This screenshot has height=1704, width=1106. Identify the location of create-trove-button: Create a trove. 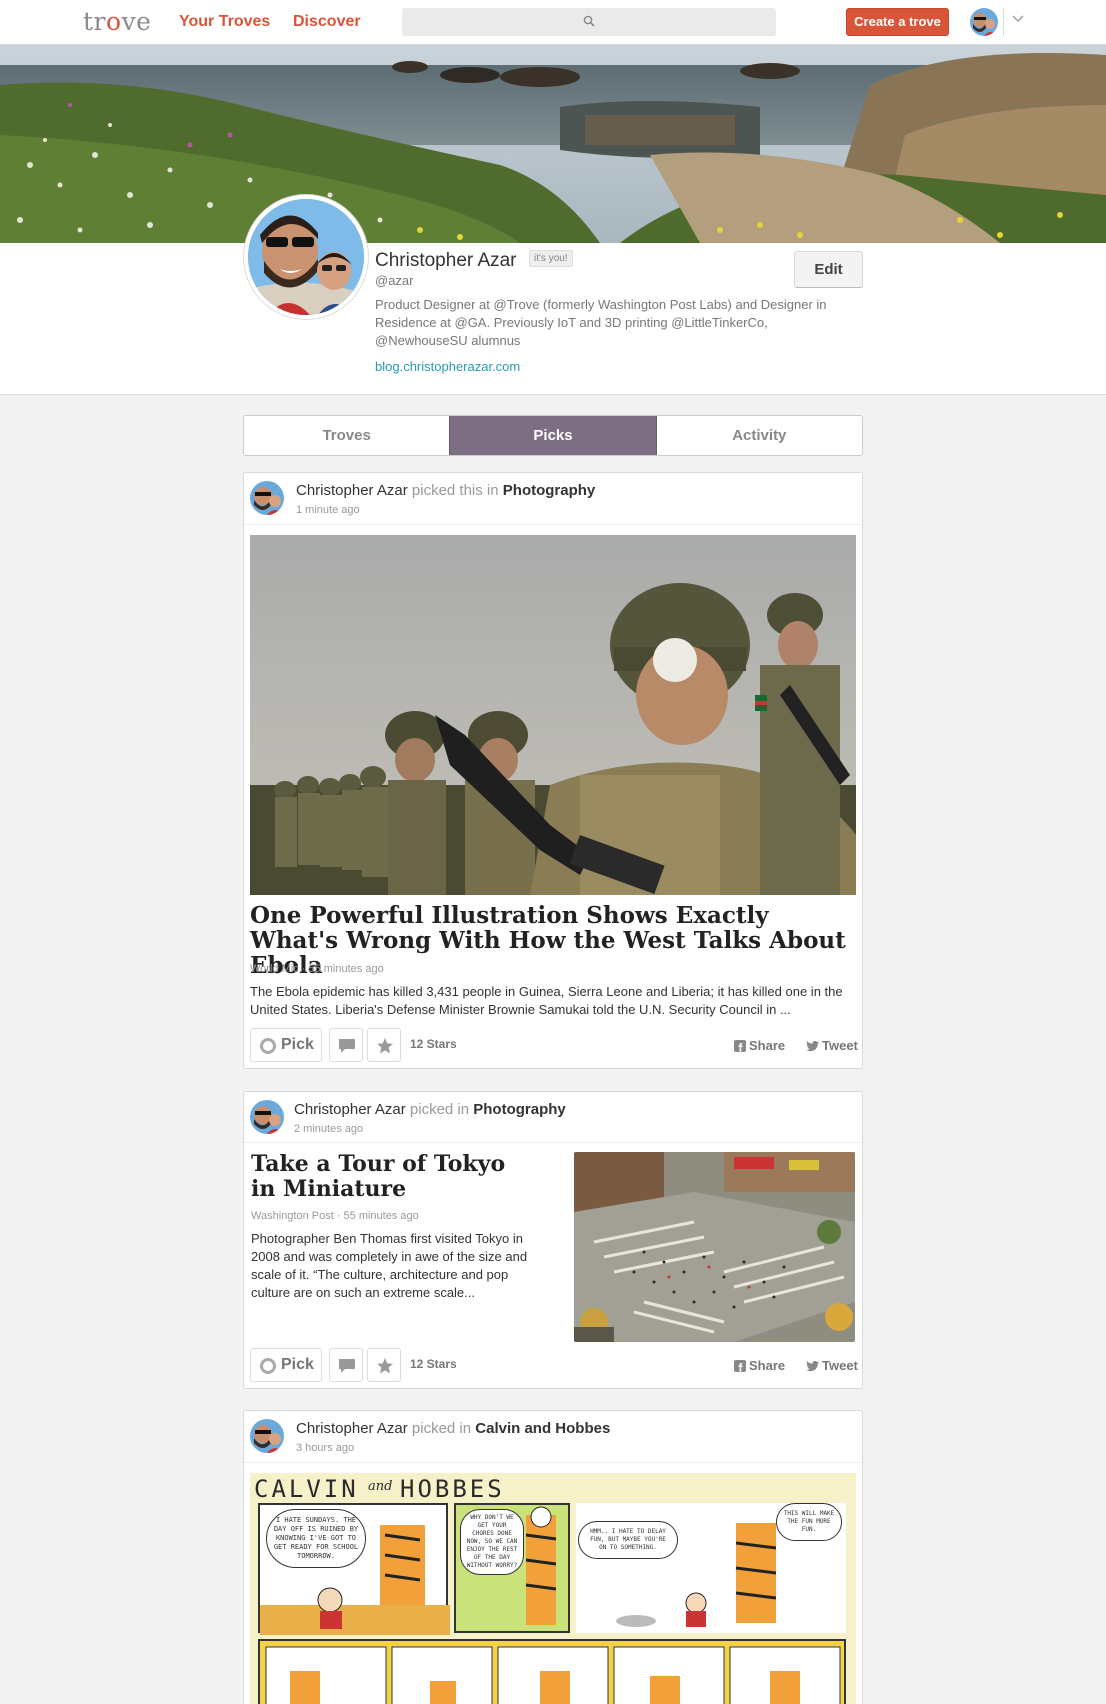
(897, 22).